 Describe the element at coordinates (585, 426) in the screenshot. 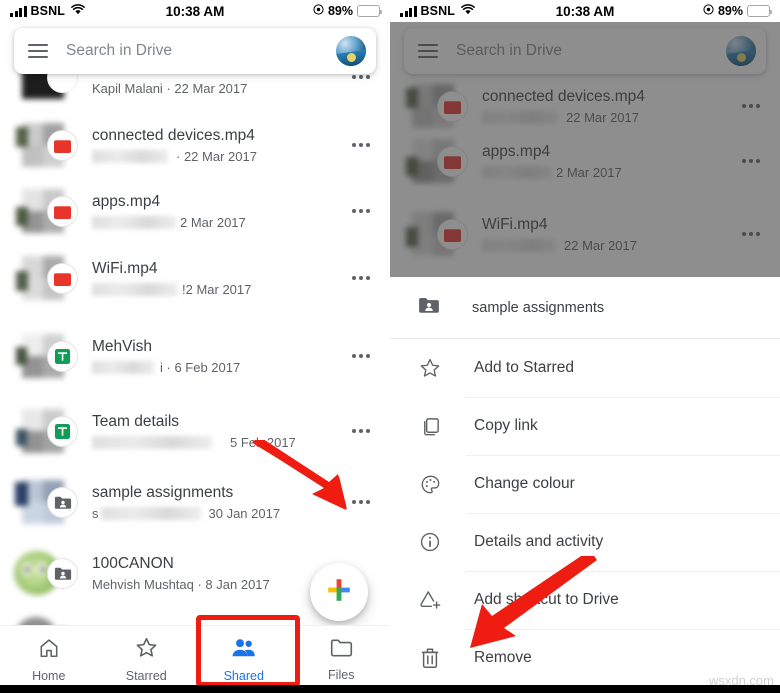

I see `menu-item-copy-link: Copy link` at that location.